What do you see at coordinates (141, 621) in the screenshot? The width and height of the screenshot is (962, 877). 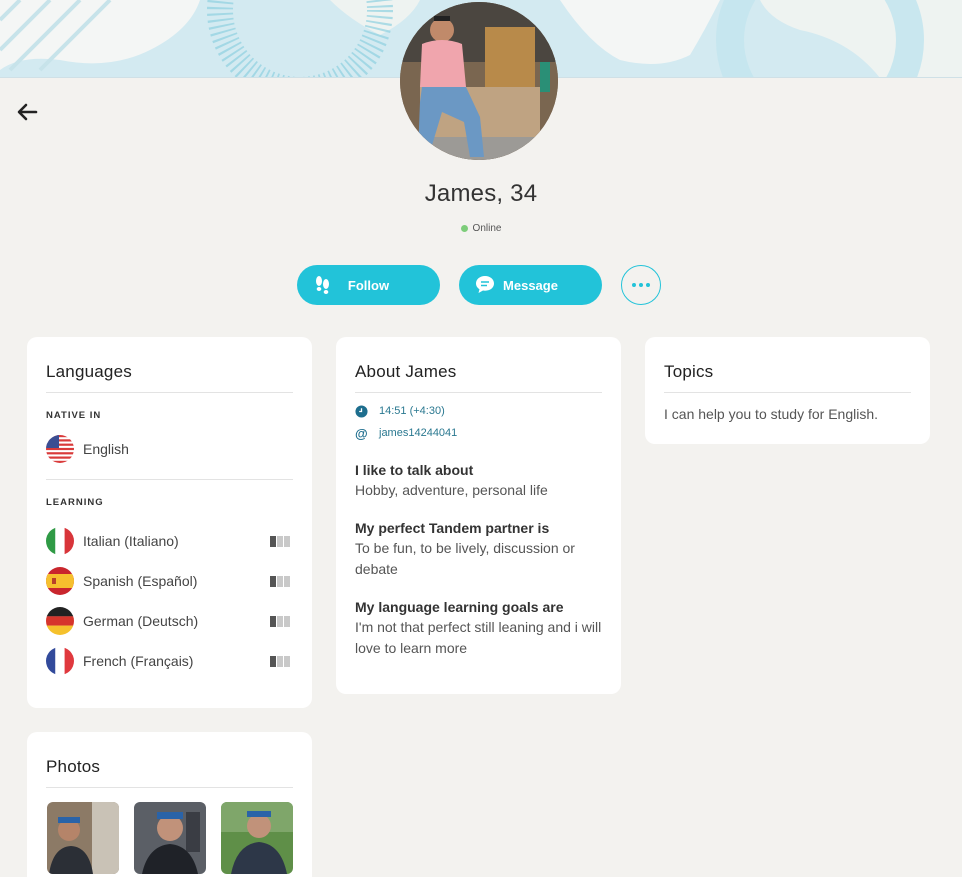 I see `language-name: German (Deutsch)` at bounding box center [141, 621].